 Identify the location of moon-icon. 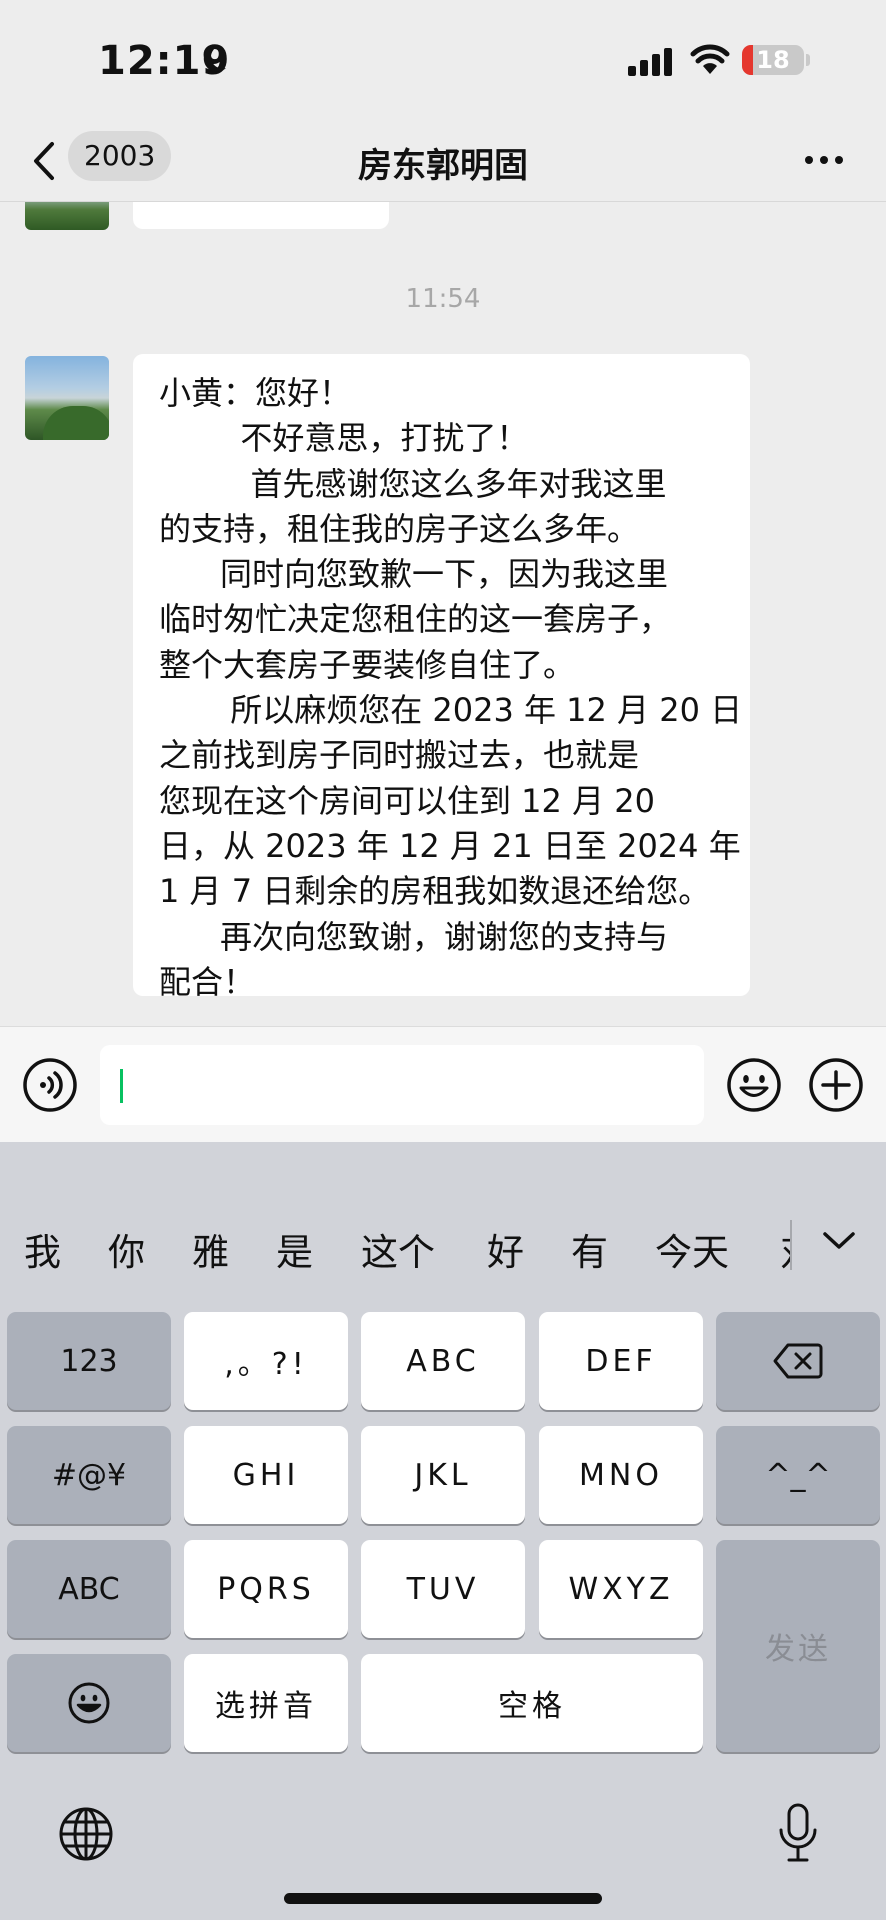
(214, 58).